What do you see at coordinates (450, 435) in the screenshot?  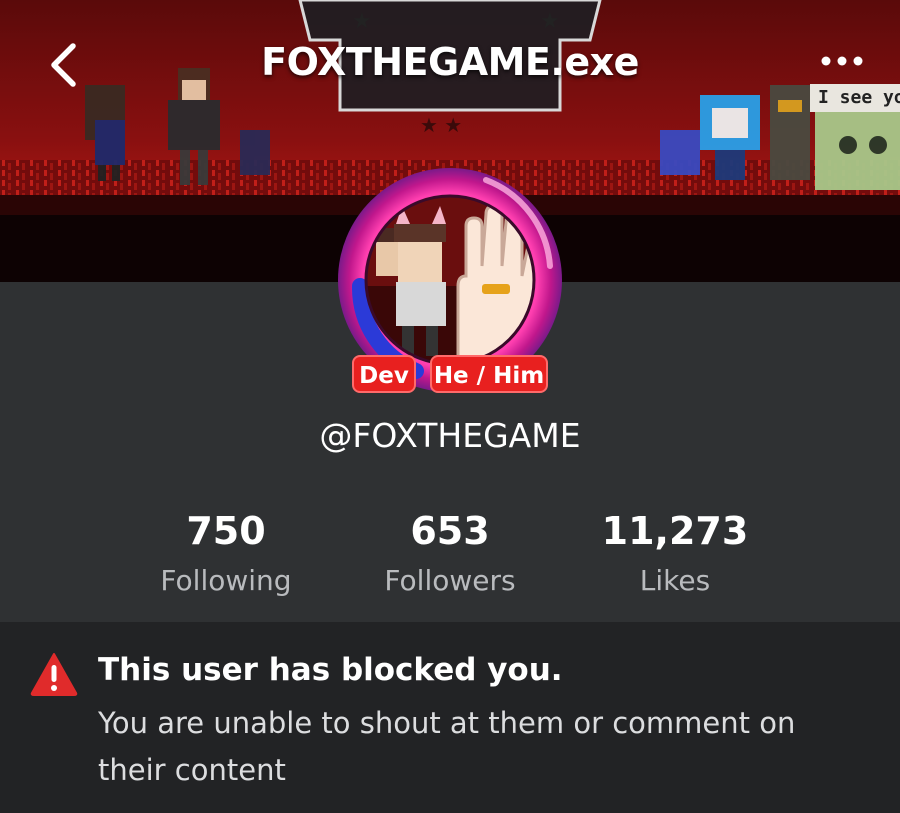 I see `username-handle: @FOXTHEGAME` at bounding box center [450, 435].